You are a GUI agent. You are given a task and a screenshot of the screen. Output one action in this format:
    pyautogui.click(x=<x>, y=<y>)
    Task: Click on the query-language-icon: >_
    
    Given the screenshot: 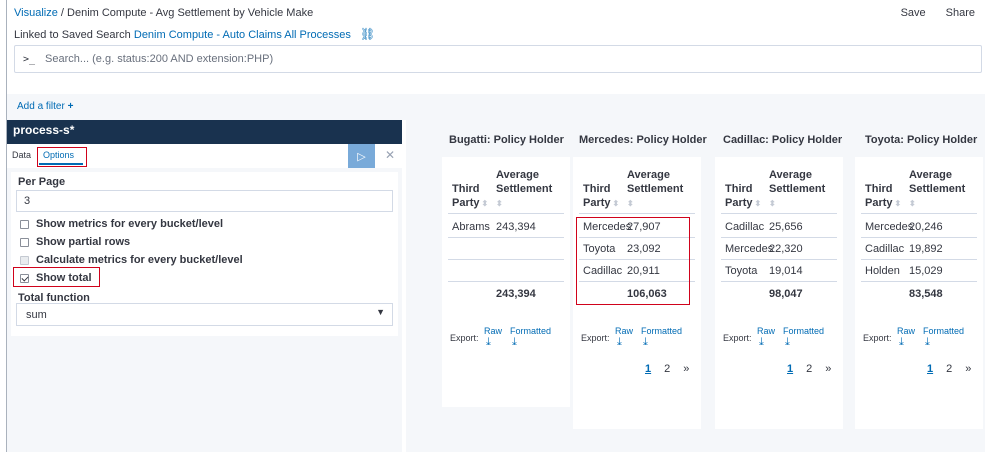 What is the action you would take?
    pyautogui.click(x=29, y=59)
    